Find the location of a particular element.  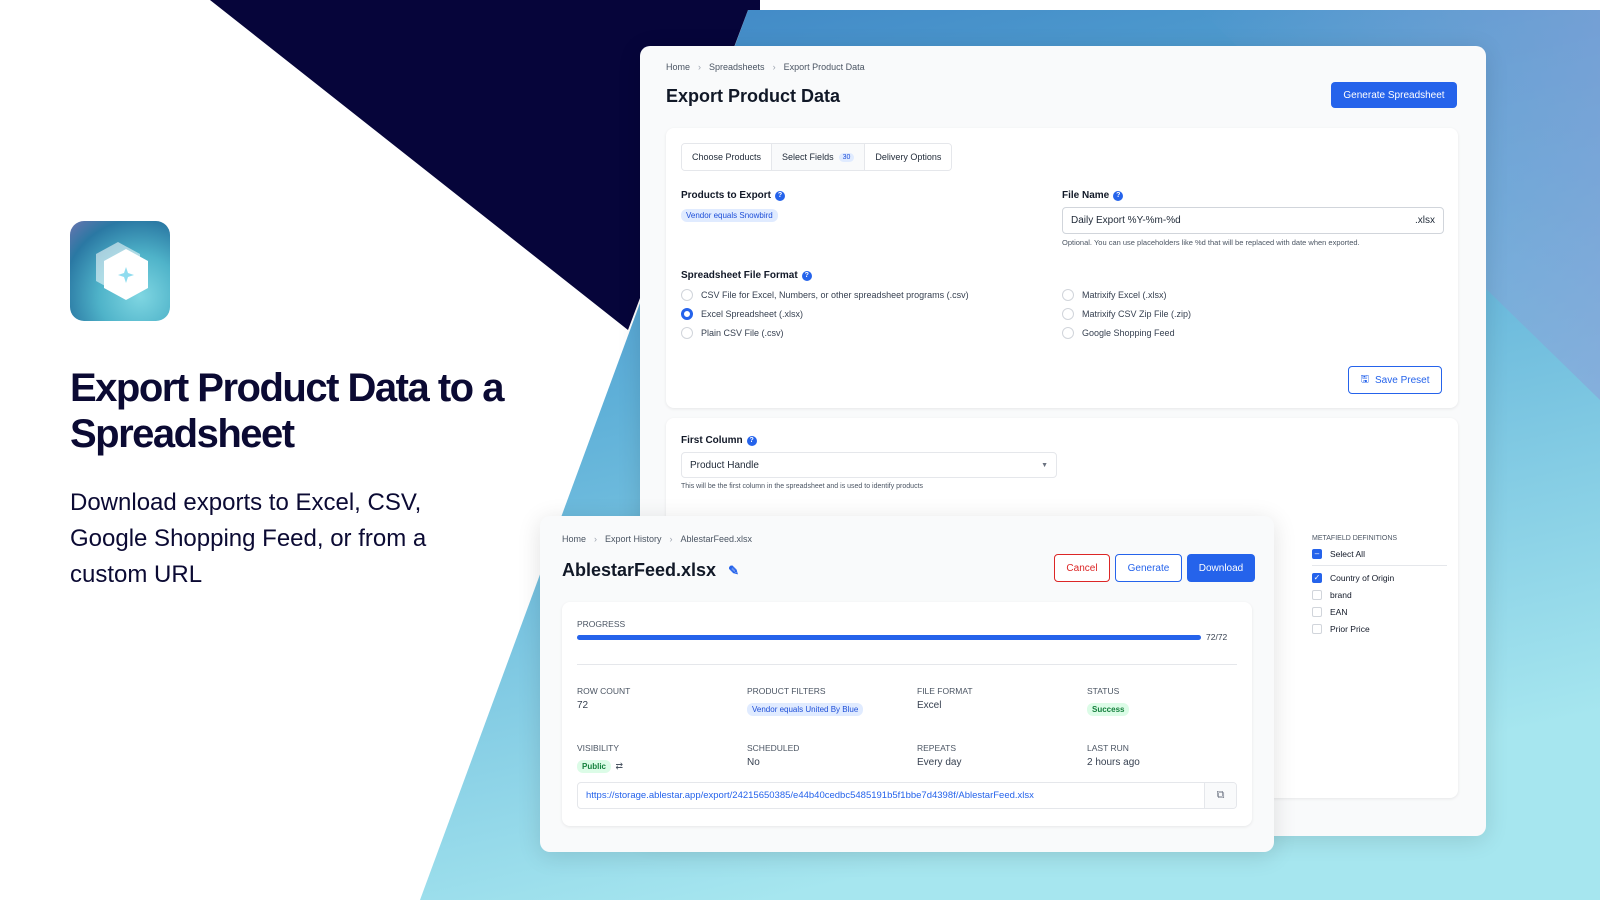

generate-spreadsheet-button: Generate Spreadsheet is located at coordinates (1394, 95).